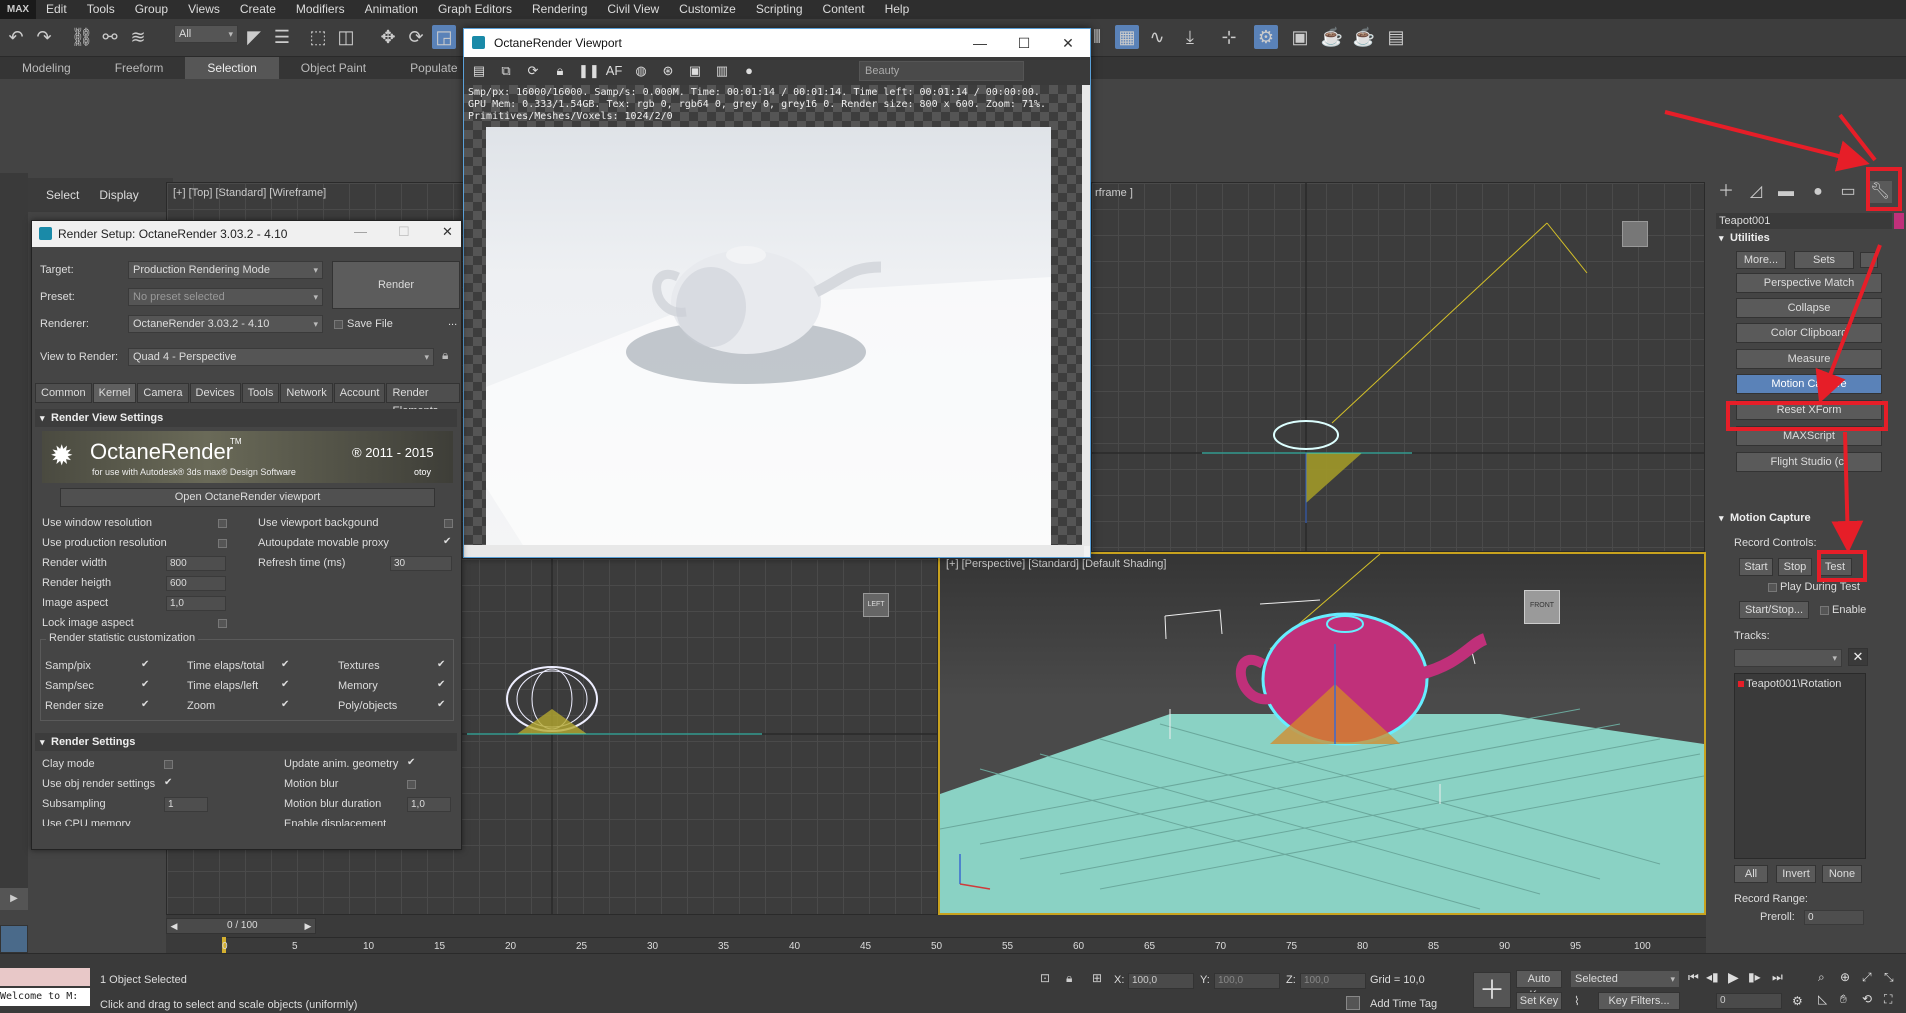 This screenshot has width=1906, height=1013. I want to click on render-setup-icon: ⚙, so click(1266, 37).